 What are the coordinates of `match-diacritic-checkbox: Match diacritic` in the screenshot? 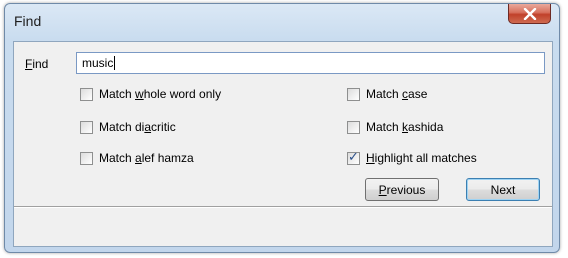 It's located at (128, 127).